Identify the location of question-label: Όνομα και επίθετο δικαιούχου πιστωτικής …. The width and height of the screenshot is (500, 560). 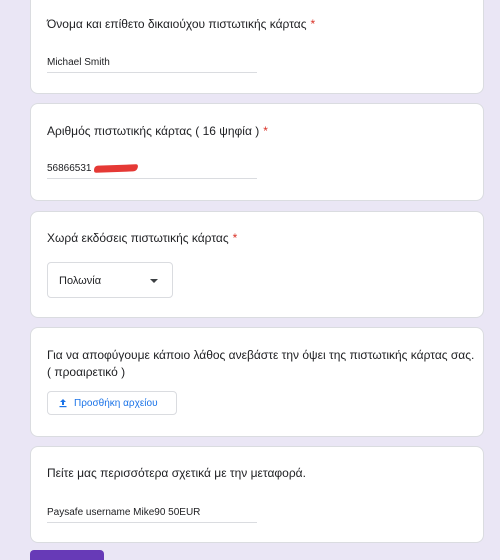
(177, 24).